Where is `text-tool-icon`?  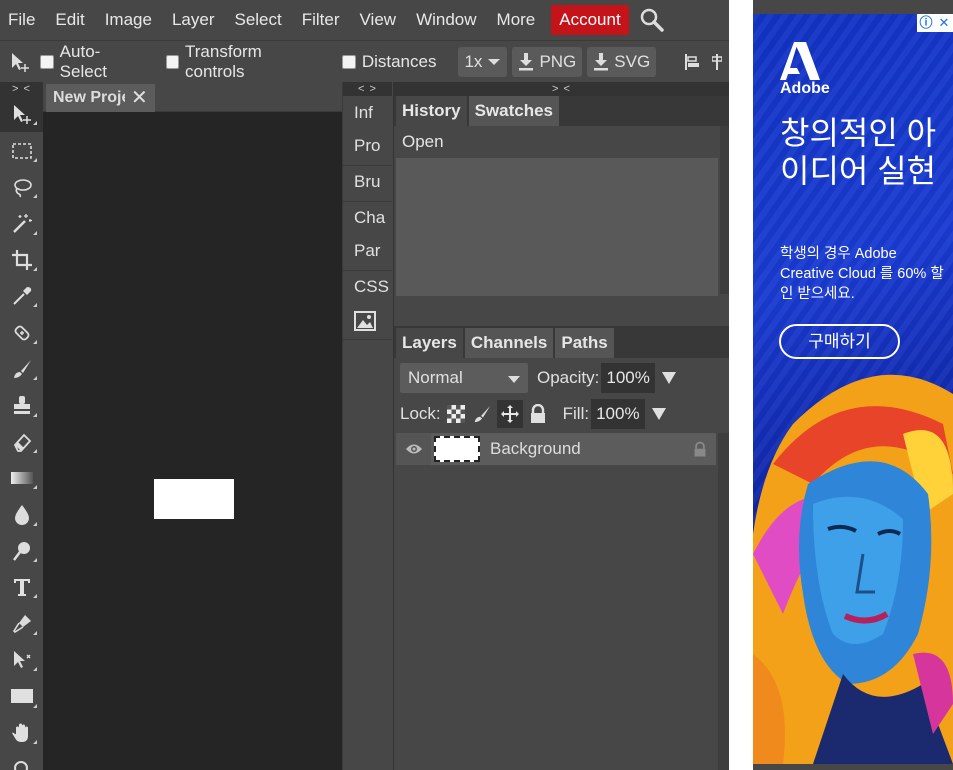 text-tool-icon is located at coordinates (21, 587).